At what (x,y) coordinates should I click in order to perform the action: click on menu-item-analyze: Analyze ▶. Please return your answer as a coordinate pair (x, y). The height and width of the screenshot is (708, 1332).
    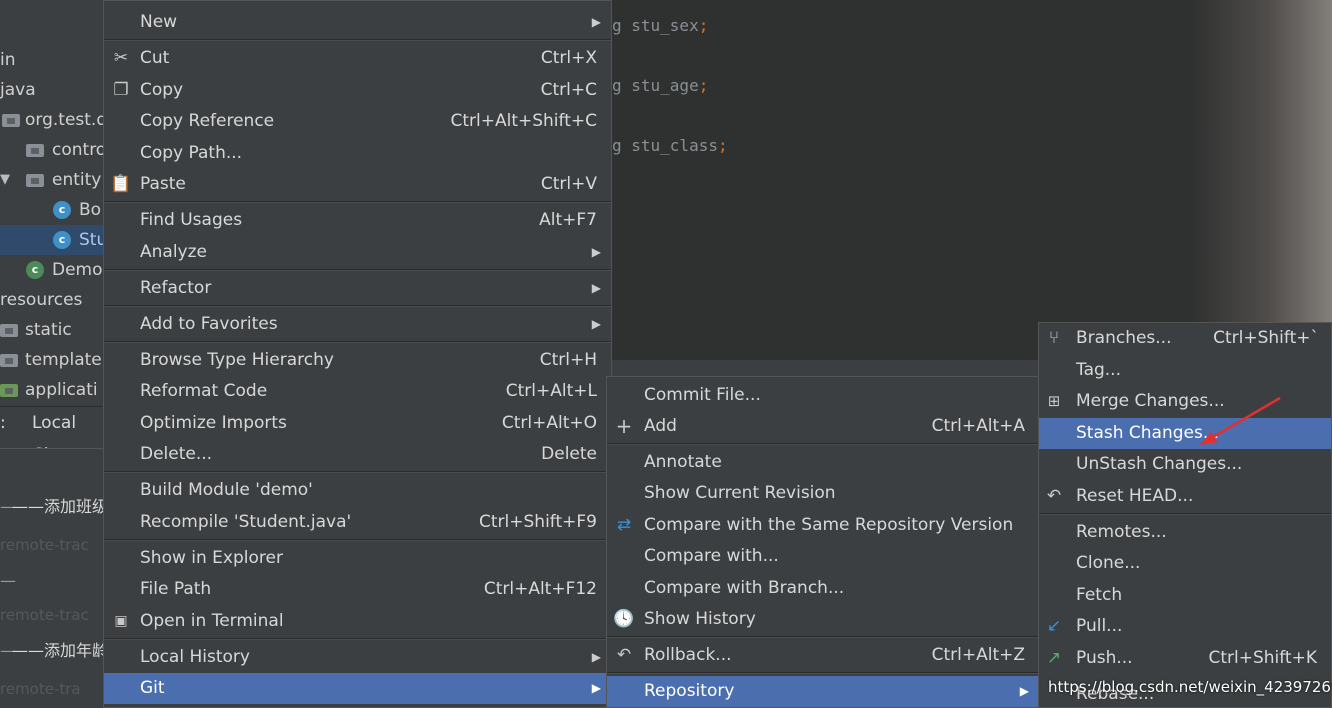
    Looking at the image, I should click on (357, 252).